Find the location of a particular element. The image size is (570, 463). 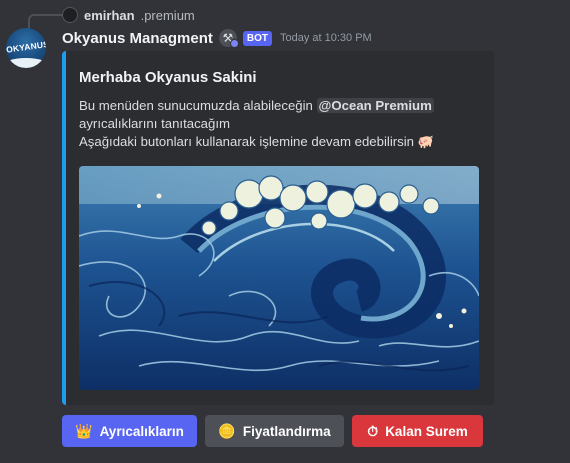

embed-desc-line1: Bu menüden sunucumuzda alabileceğin is located at coordinates (198, 105).